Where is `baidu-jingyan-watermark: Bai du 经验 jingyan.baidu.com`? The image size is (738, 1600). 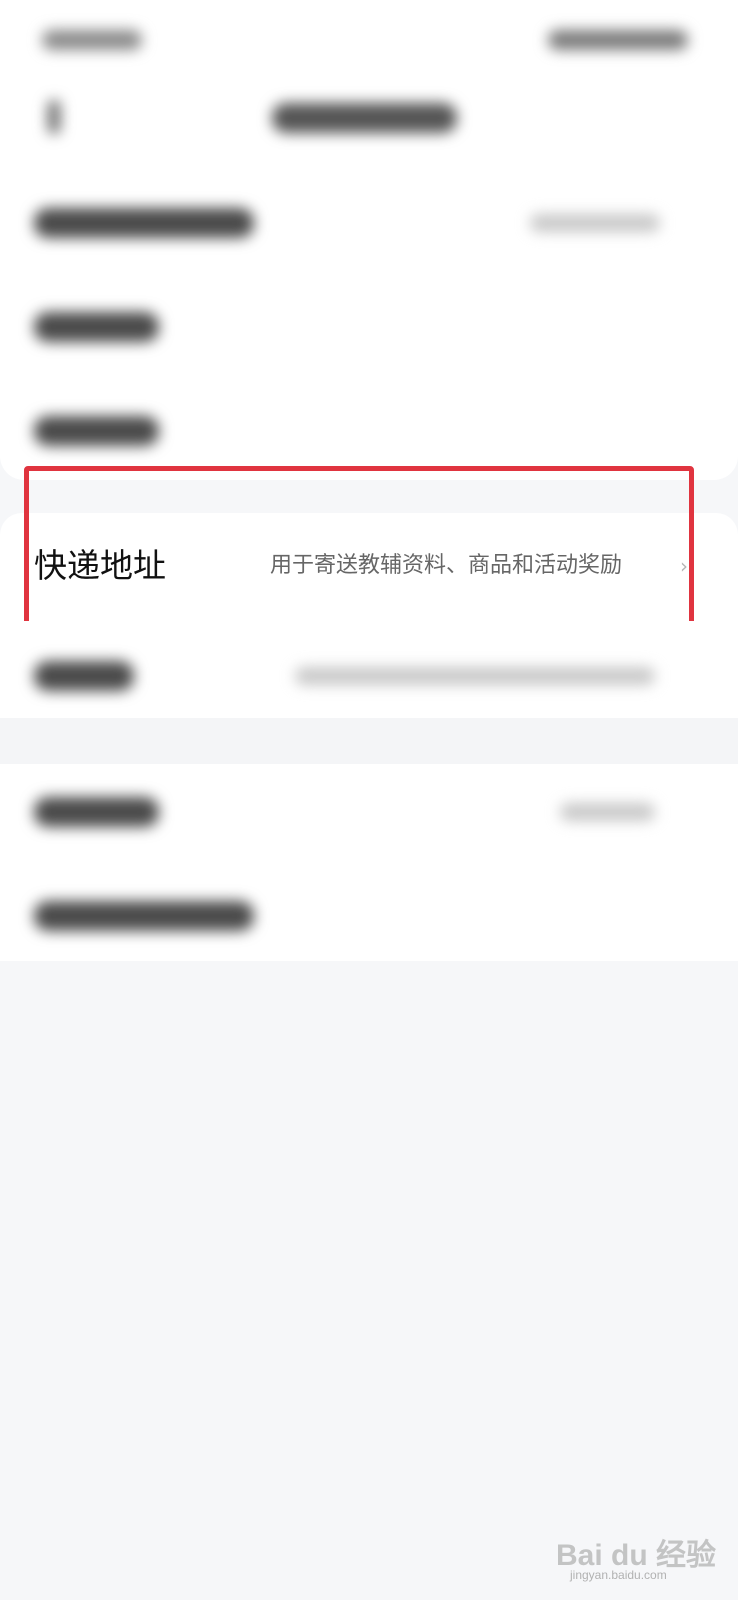
baidu-jingyan-watermark: Bai du 经验 jingyan.baidu.com is located at coordinates (636, 1551).